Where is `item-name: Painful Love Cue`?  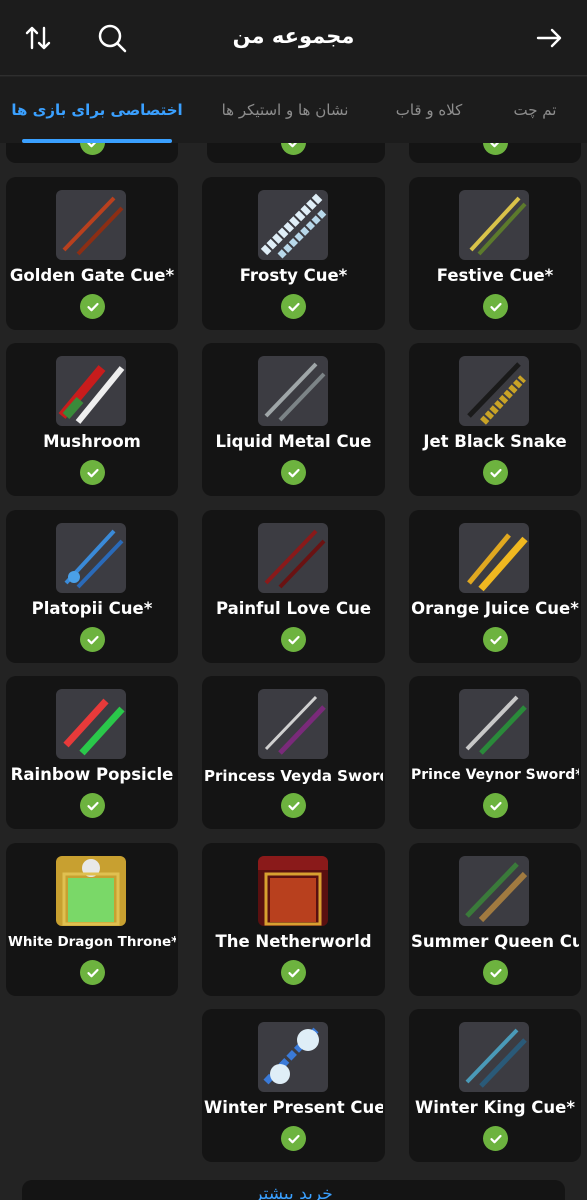 item-name: Painful Love Cue is located at coordinates (293, 608).